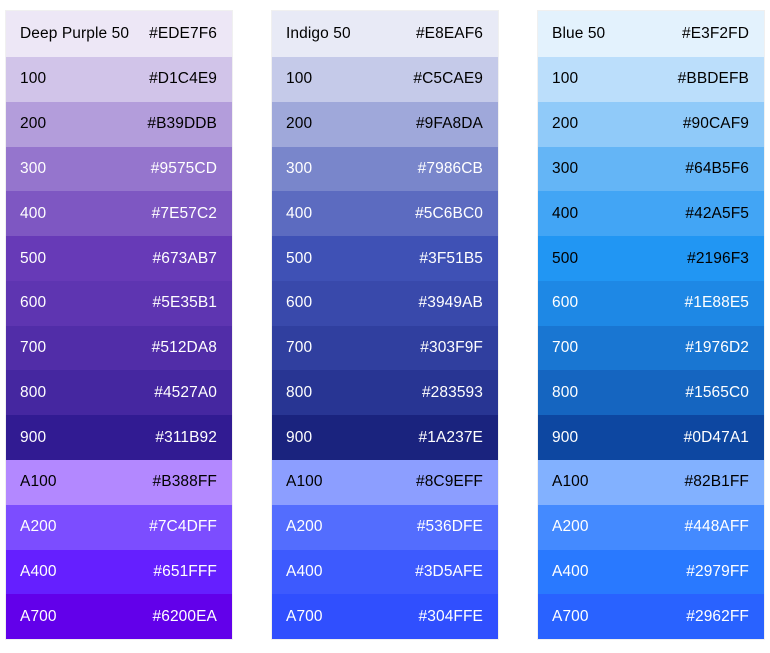 Image resolution: width=770 pixels, height=653 pixels. What do you see at coordinates (651, 79) in the screenshot?
I see `color-swatch: 100 #BBDEFB` at bounding box center [651, 79].